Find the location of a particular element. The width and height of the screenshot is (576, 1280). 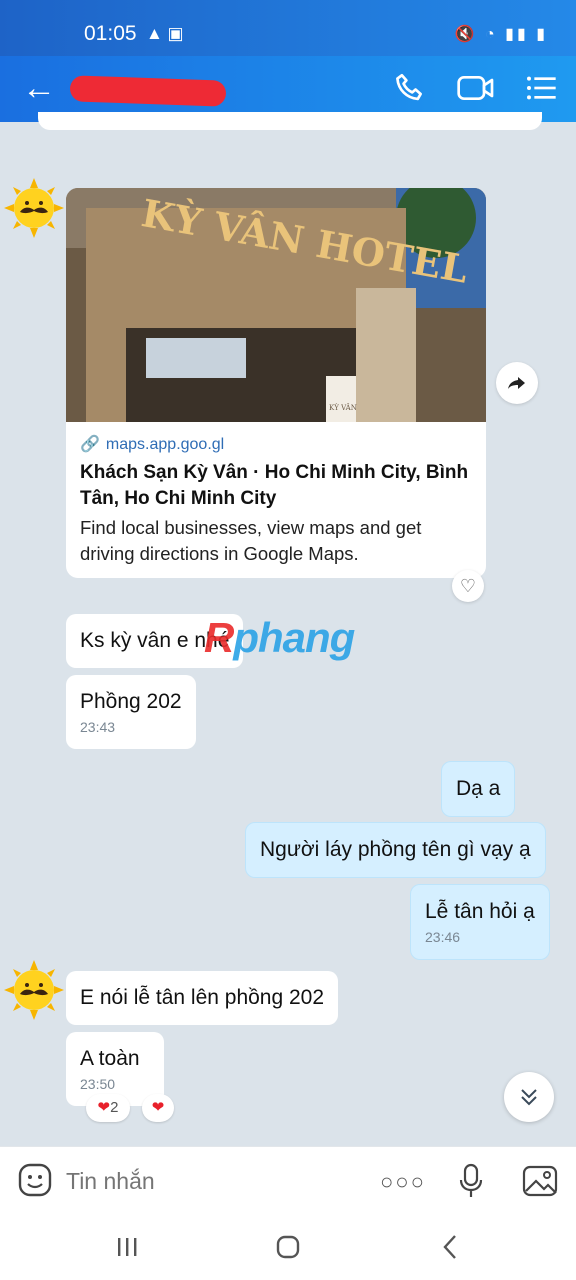

message-text: E nói lễ tân lên phồng 202 is located at coordinates (202, 997).